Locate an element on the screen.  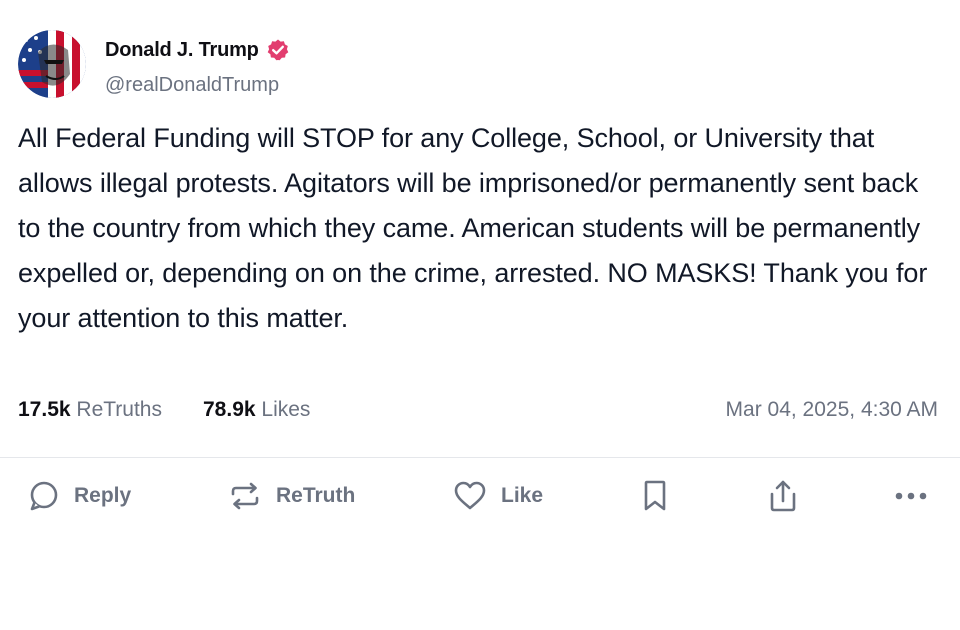
action-bar: Reply ReTruth Like is located at coordinates (480, 498).